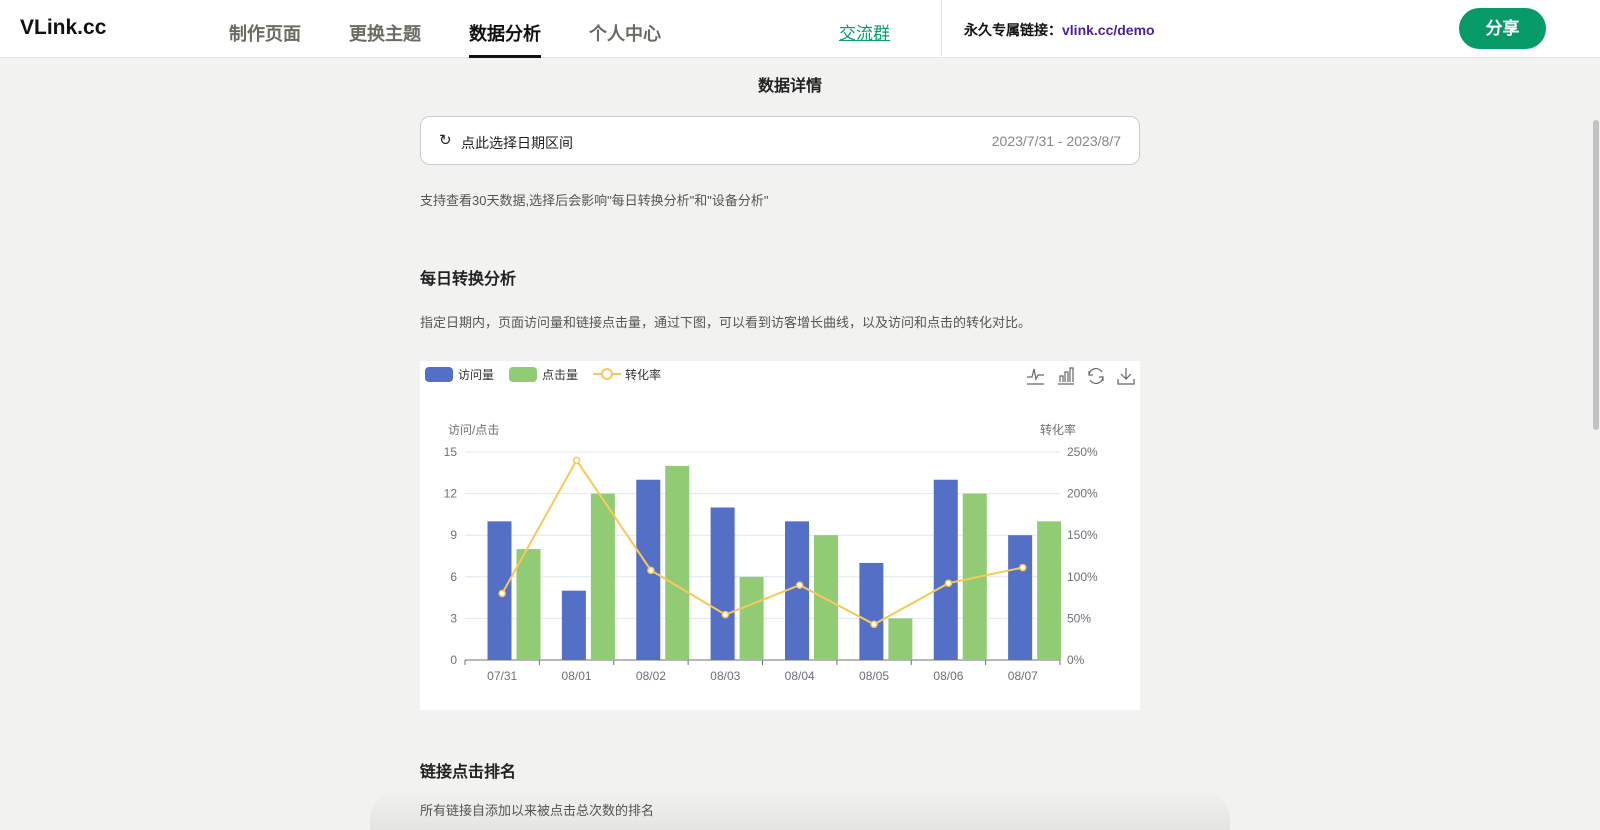 Image resolution: width=1600 pixels, height=830 pixels. I want to click on legend-clicks-swatch, so click(523, 374).